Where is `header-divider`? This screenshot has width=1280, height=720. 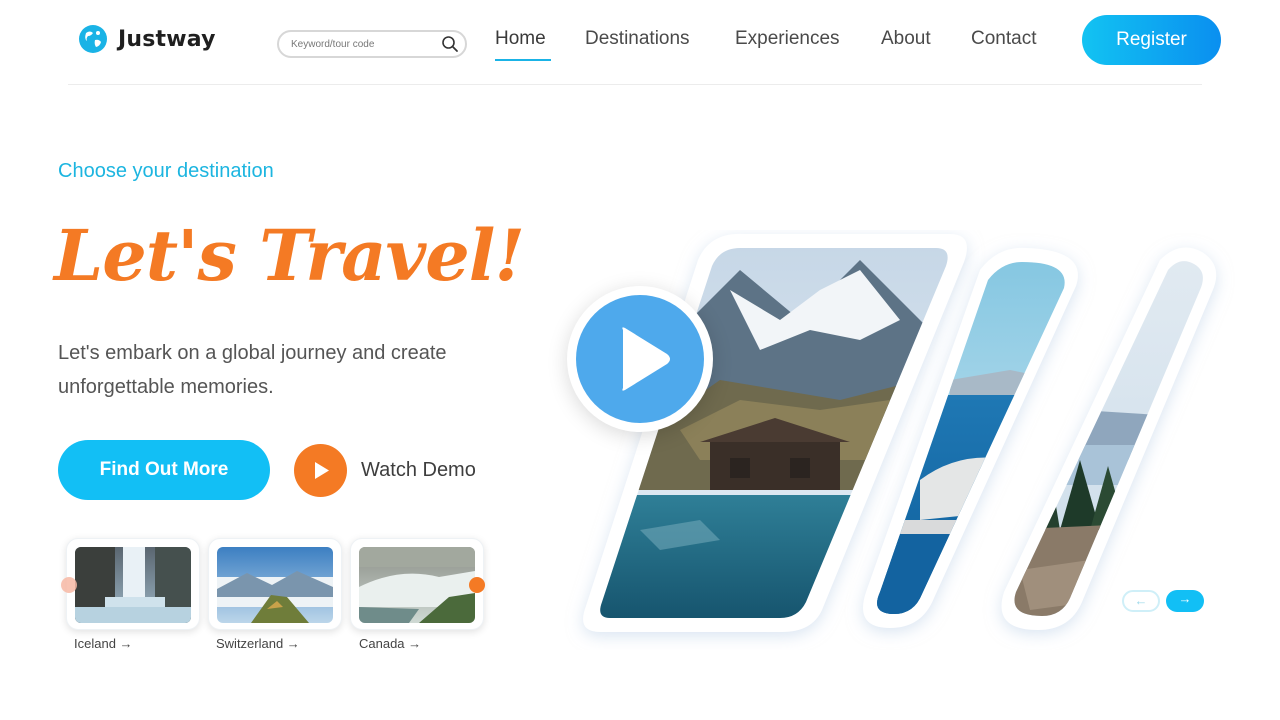 header-divider is located at coordinates (635, 84).